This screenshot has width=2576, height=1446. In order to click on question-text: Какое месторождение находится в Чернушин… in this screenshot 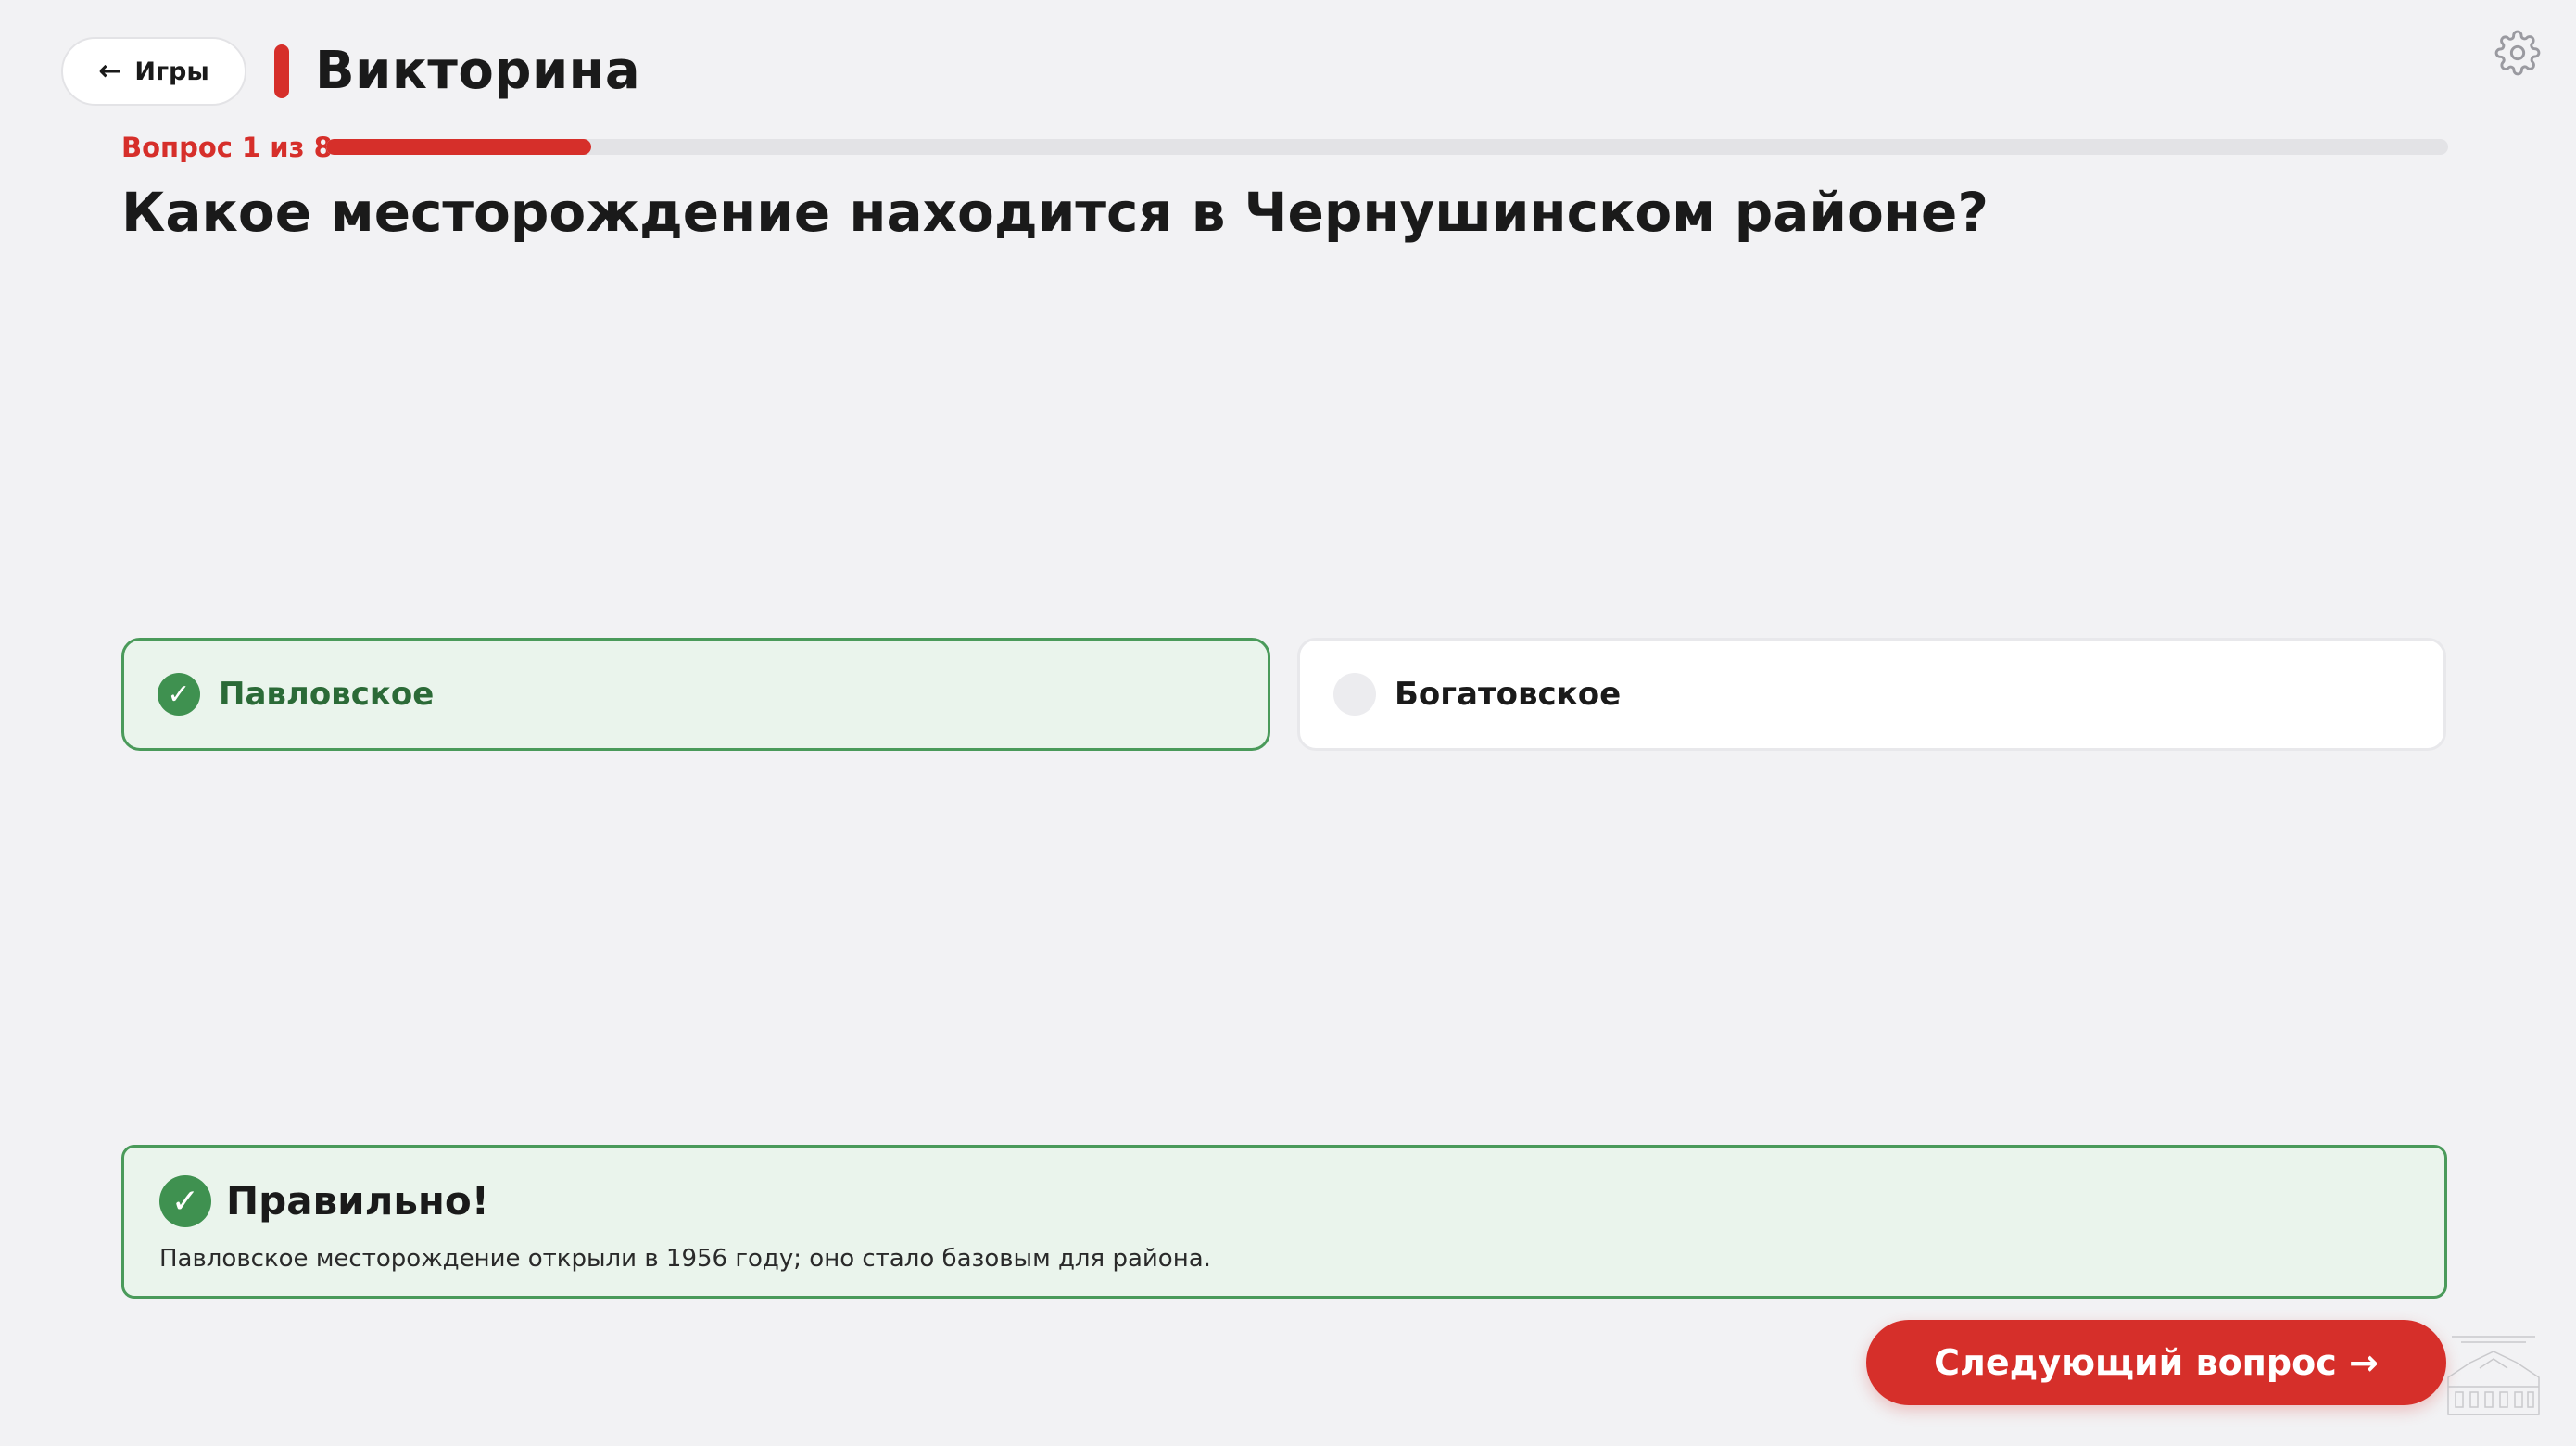, I will do `click(1055, 212)`.